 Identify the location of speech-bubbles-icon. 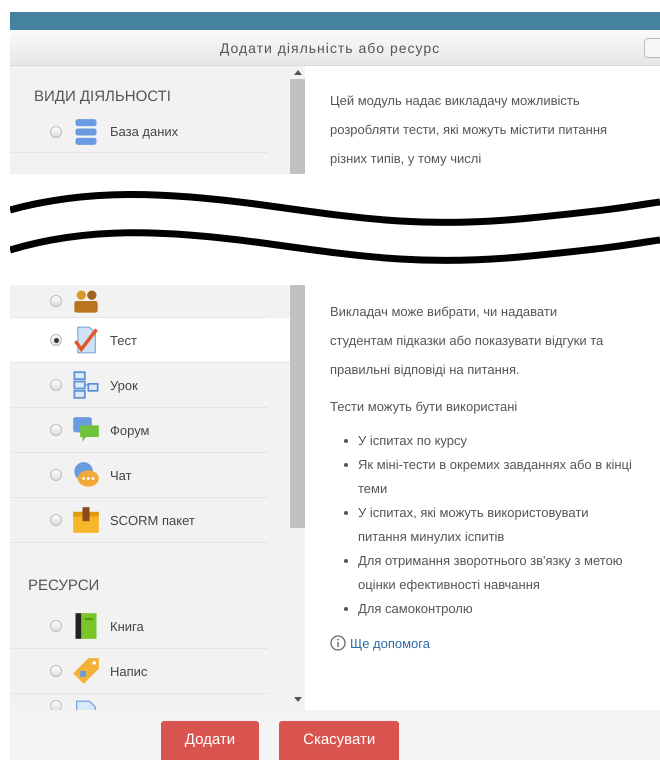
(86, 430).